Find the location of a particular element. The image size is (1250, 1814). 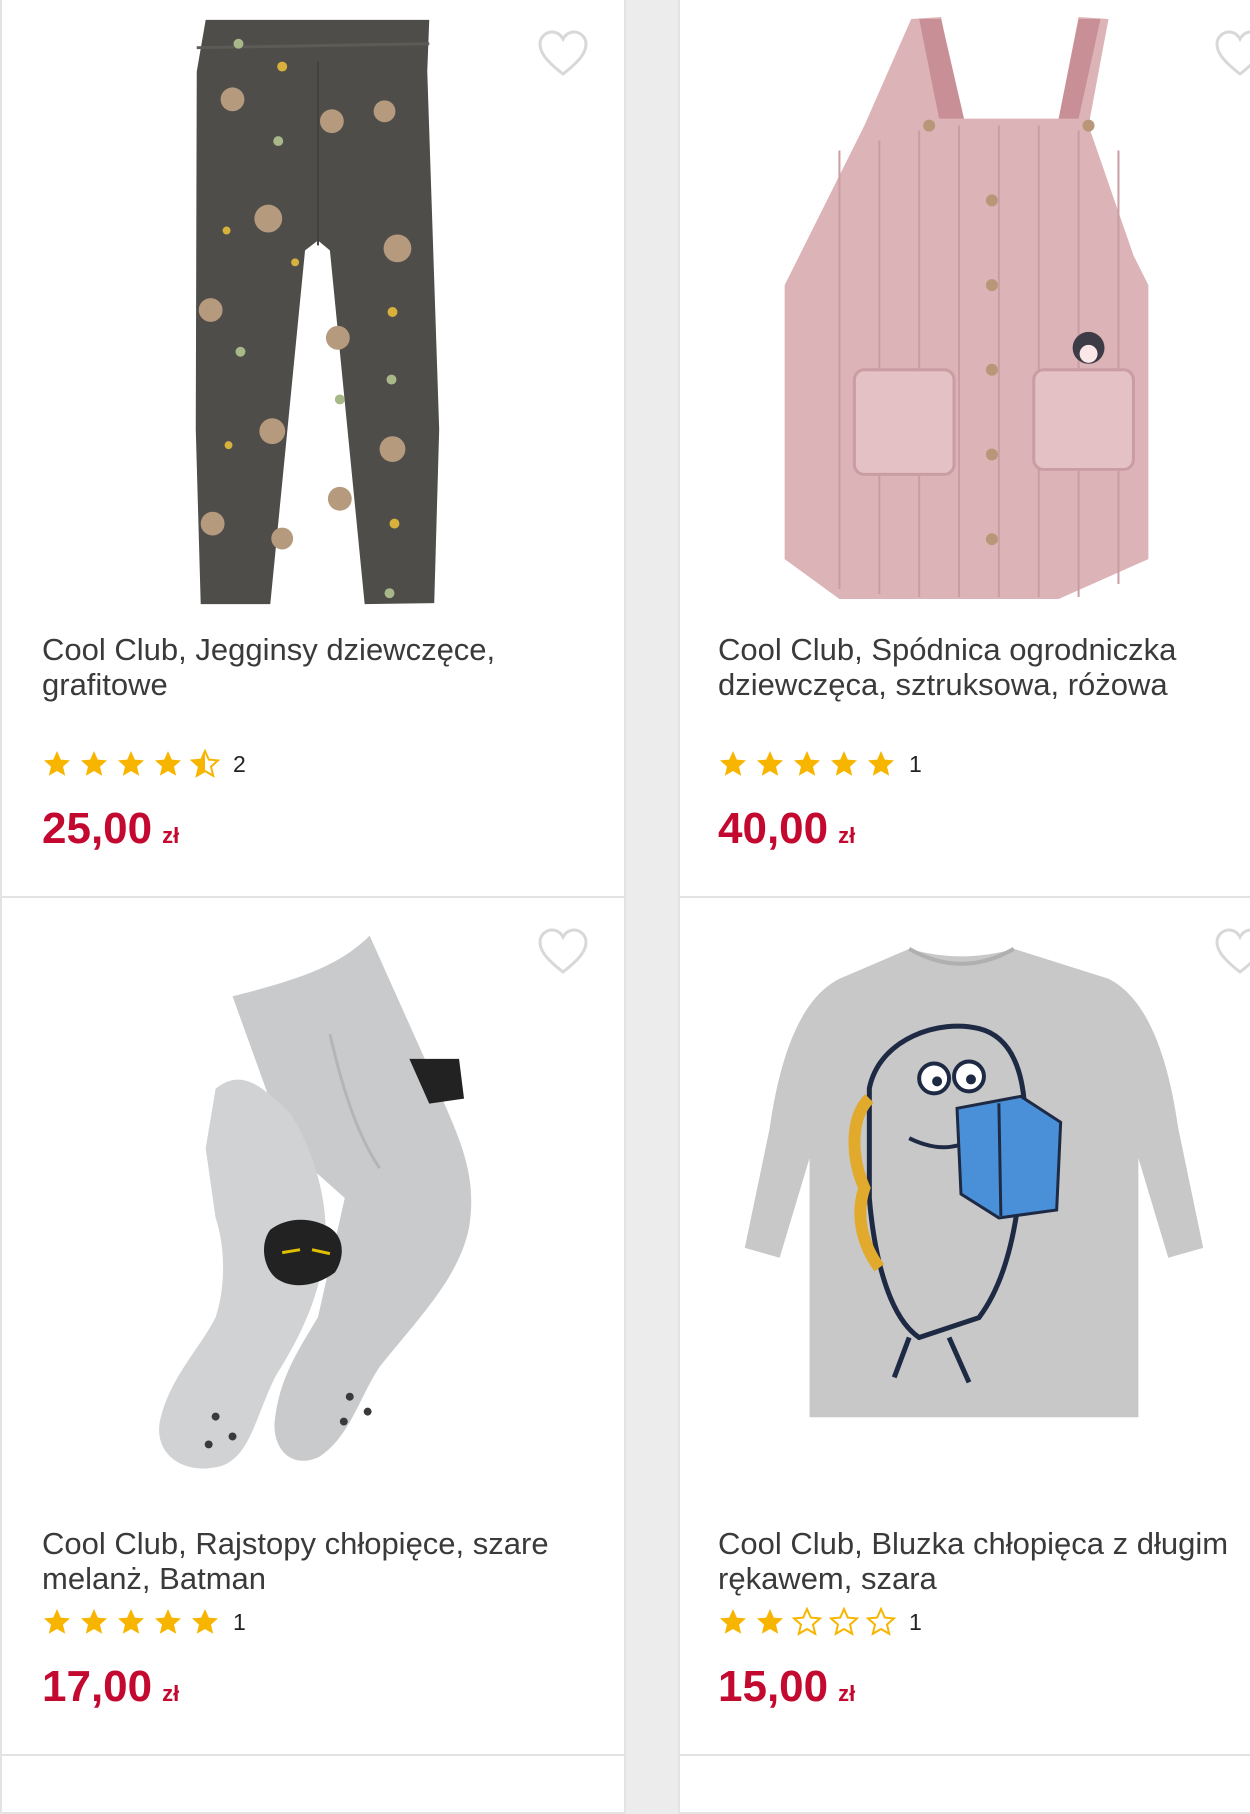

product-price: 40,00 zł is located at coordinates (786, 832).